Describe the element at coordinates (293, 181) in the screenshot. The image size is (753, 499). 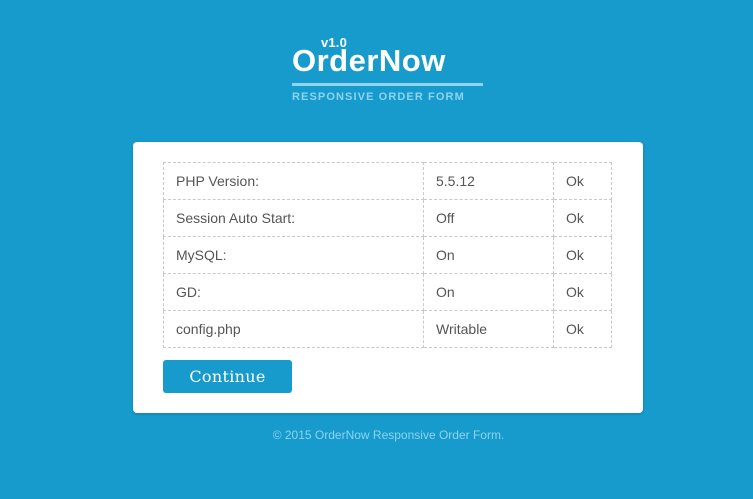
I see `requirement-label: PHP Version:` at that location.